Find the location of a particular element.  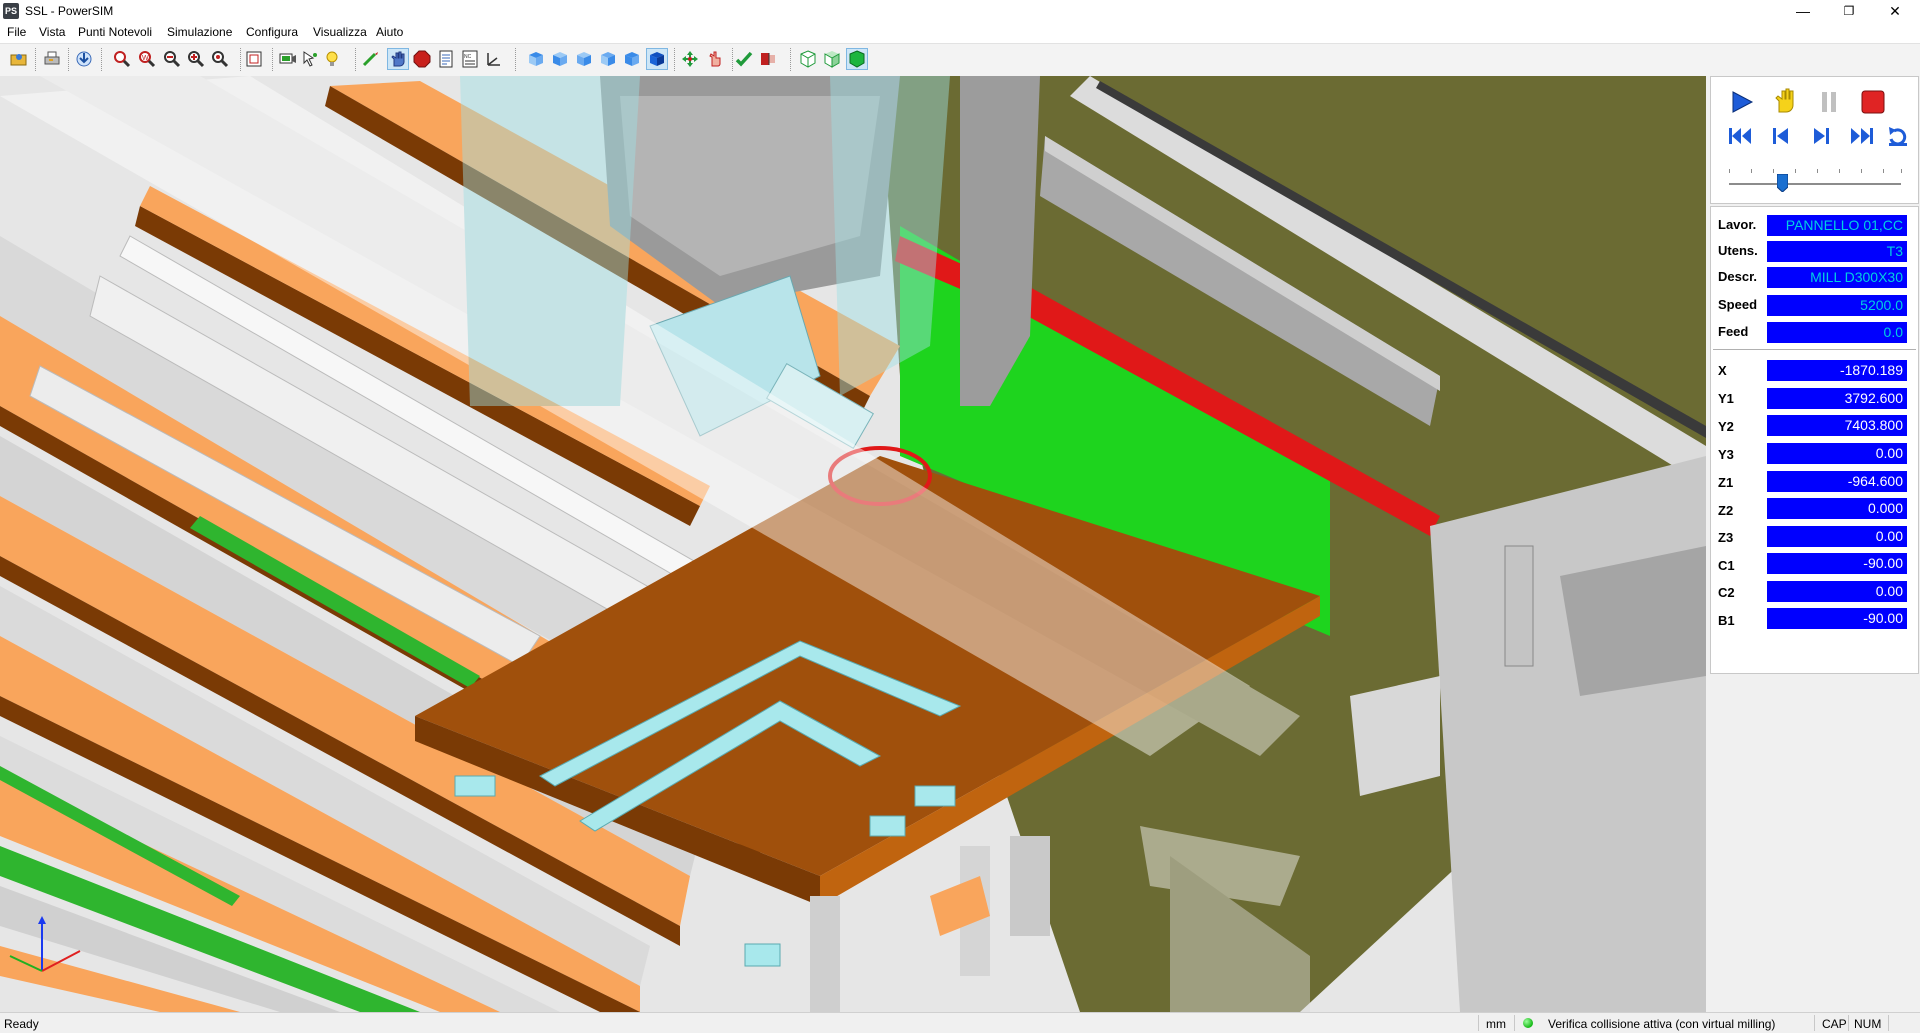

svg-text: W is located at coordinates (145, 58).